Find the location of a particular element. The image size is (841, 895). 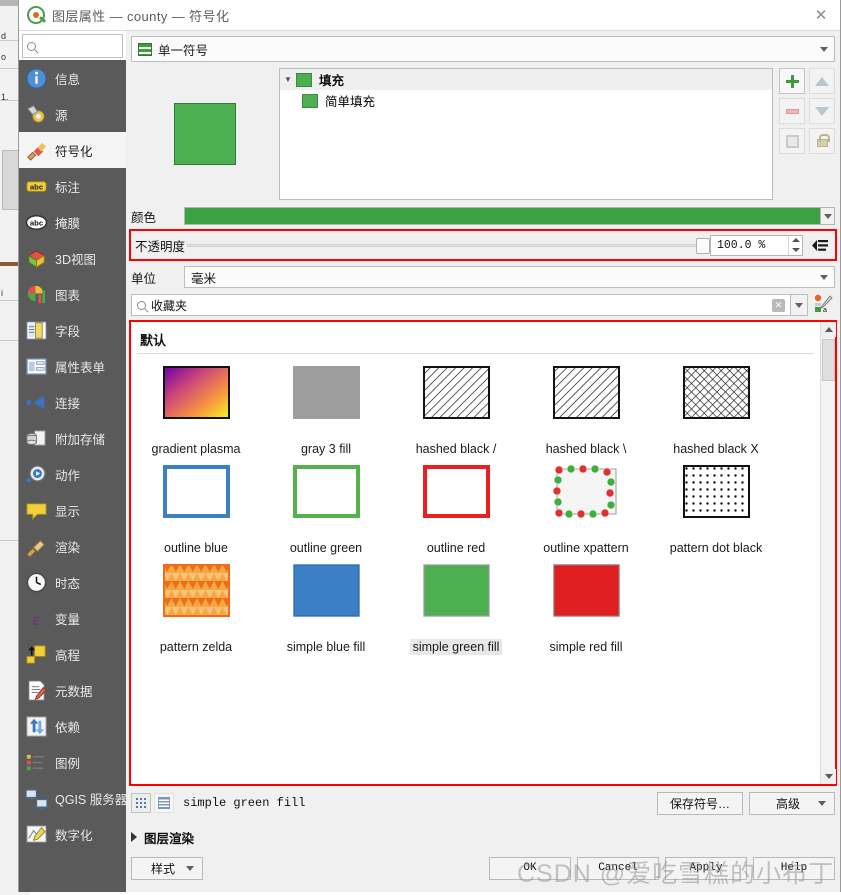

sidebar-item-9: 属性表单 is located at coordinates (72, 366).